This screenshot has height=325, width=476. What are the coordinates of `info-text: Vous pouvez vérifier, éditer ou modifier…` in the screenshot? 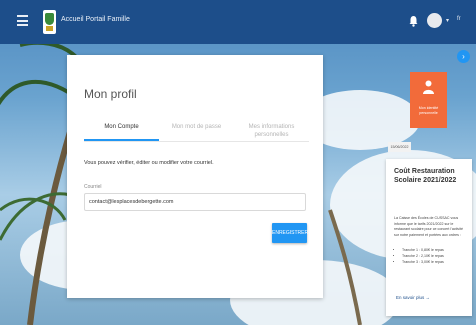 It's located at (149, 163).